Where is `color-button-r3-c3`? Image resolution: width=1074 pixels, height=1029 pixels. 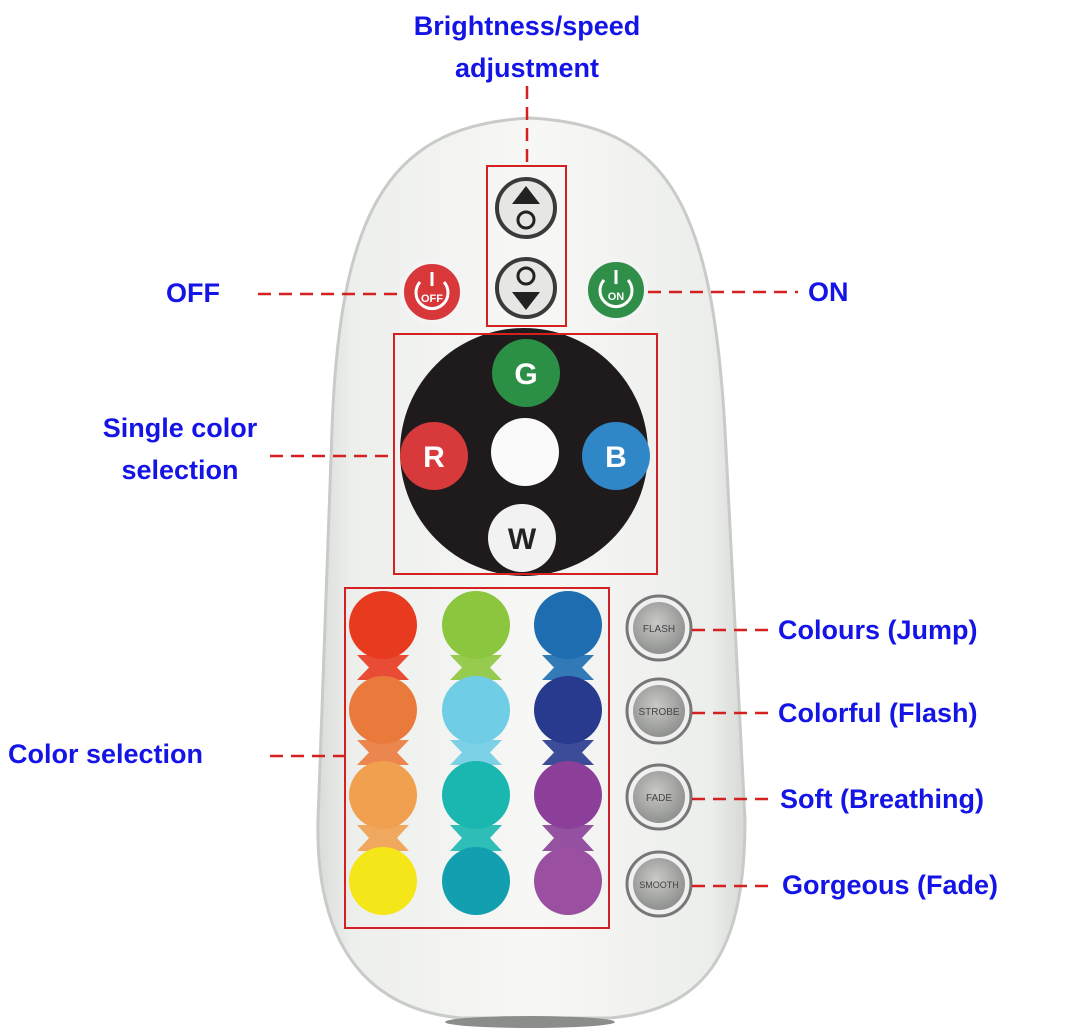
color-button-r3-c3 is located at coordinates (568, 795).